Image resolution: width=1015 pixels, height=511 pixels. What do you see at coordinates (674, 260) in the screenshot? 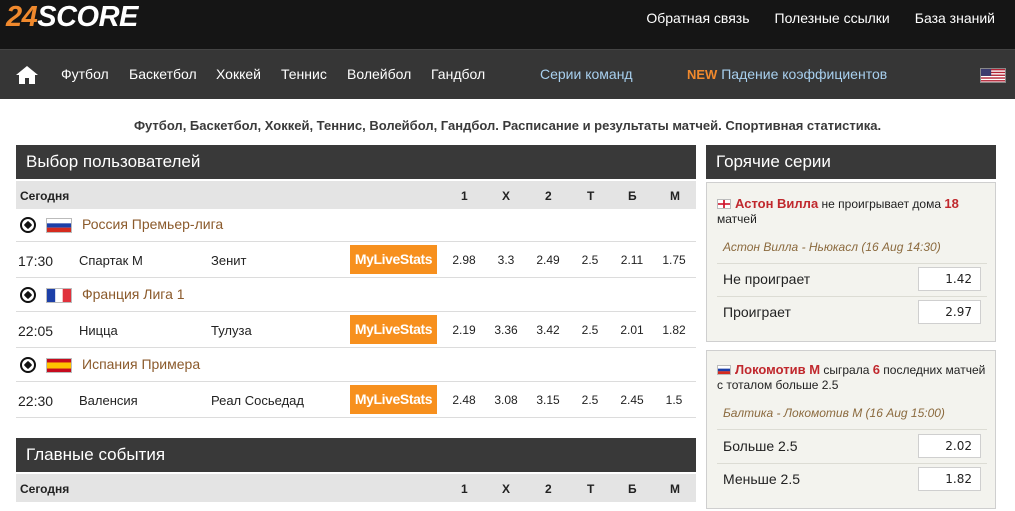
I see `odd-under: 1.75` at bounding box center [674, 260].